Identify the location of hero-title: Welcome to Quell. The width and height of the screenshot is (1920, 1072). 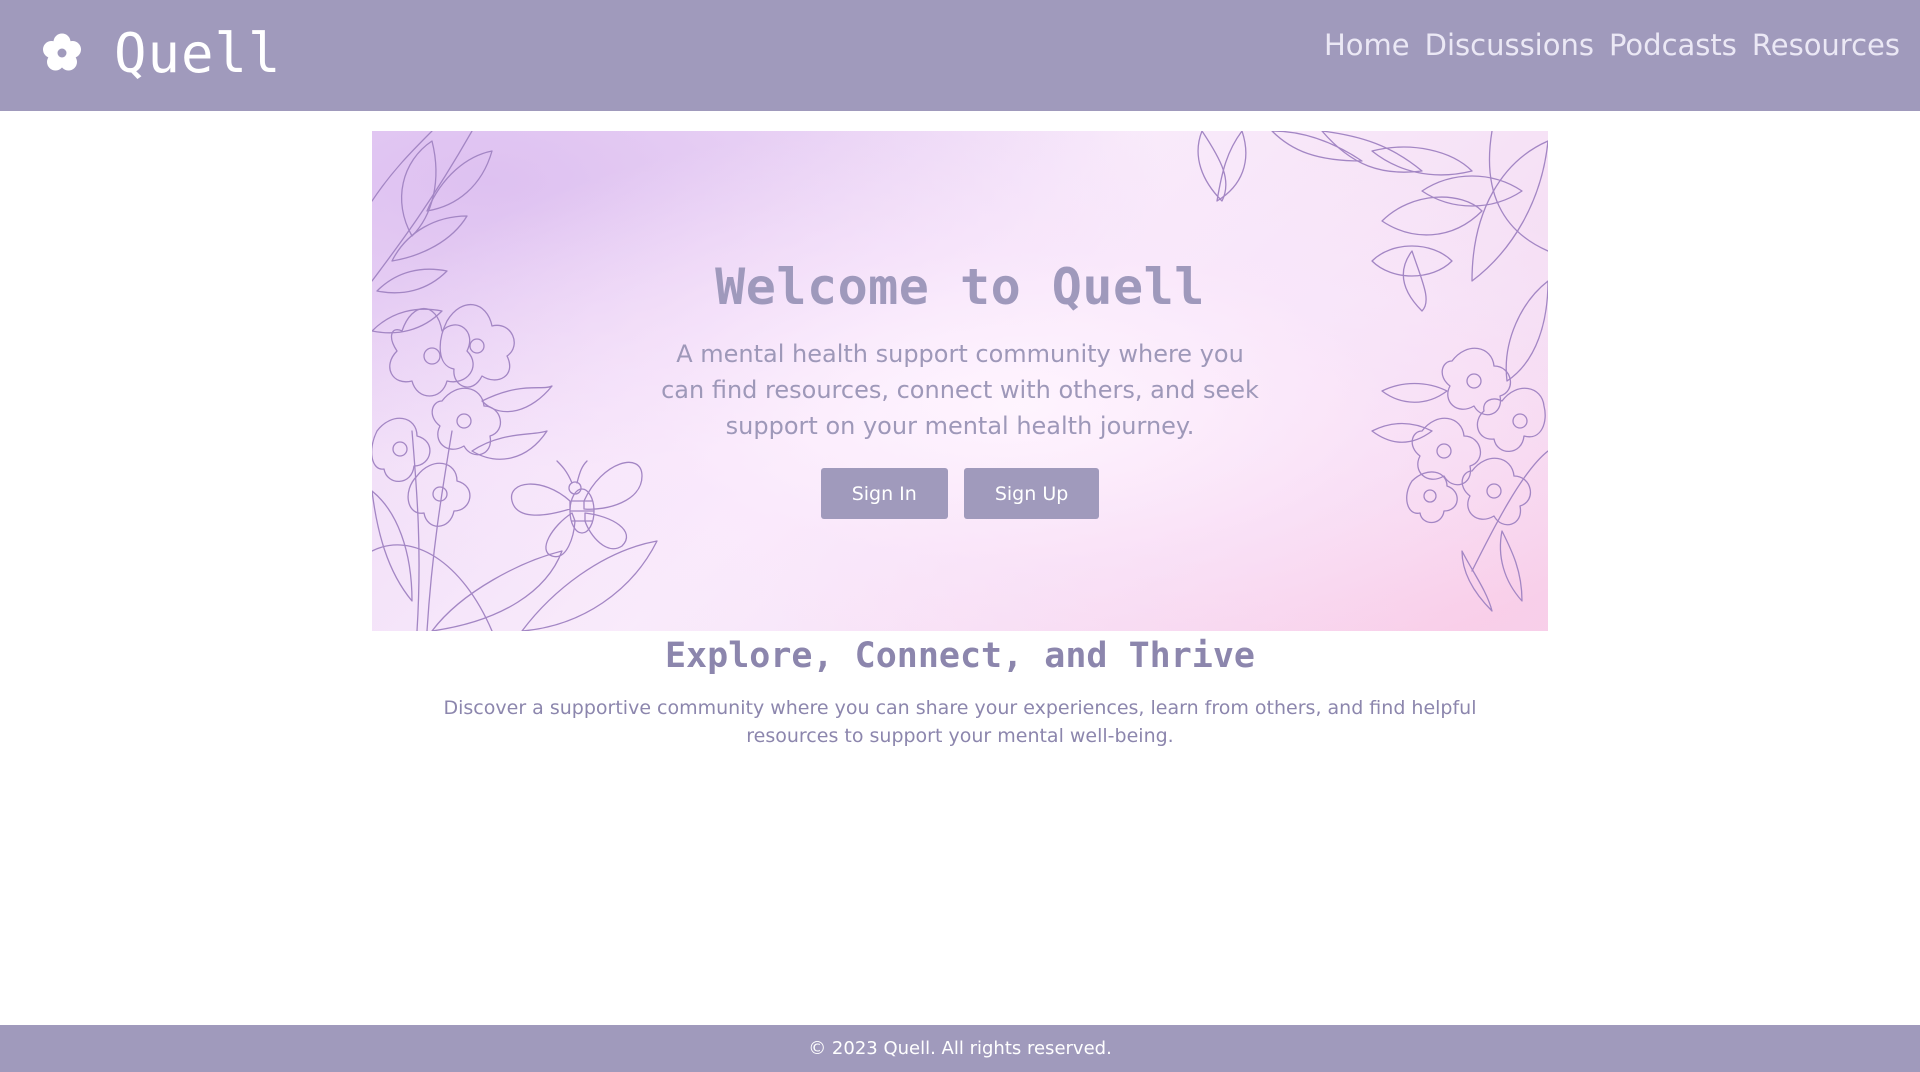
(960, 287).